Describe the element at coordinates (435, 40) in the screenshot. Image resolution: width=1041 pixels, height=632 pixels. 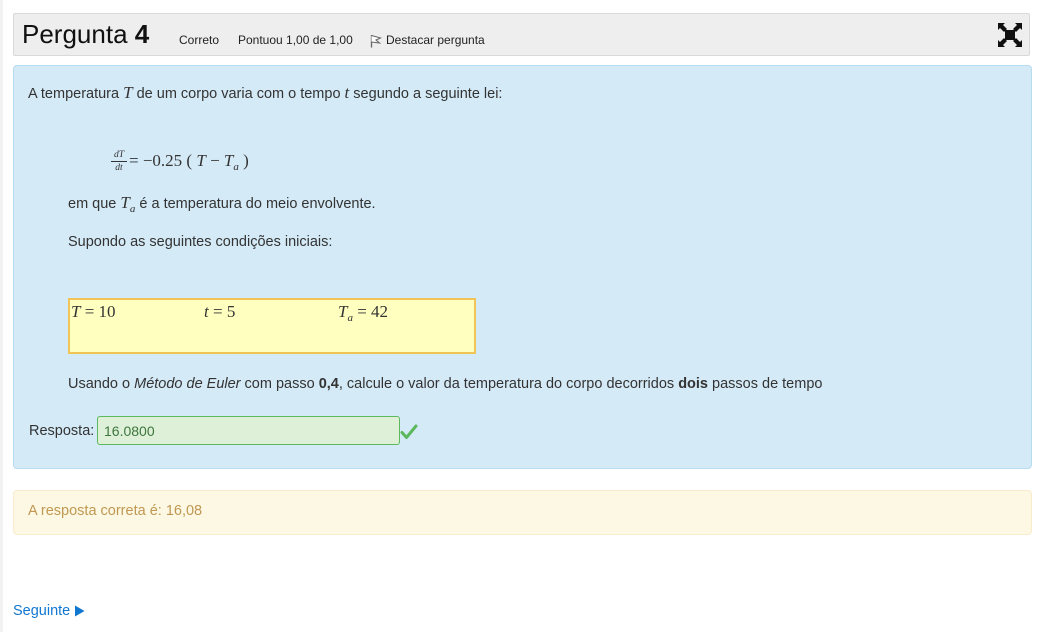
I see `flag-question-link: Destacar pergunta` at that location.